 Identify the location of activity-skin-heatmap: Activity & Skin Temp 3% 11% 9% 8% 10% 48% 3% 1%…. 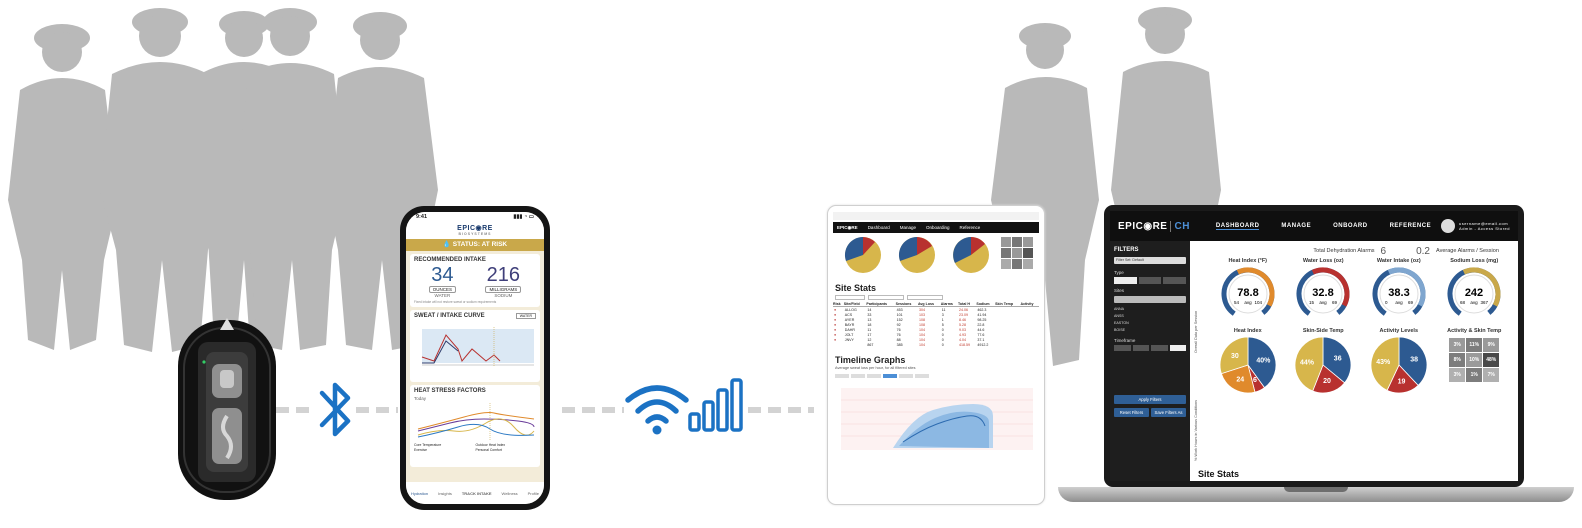
(1475, 363).